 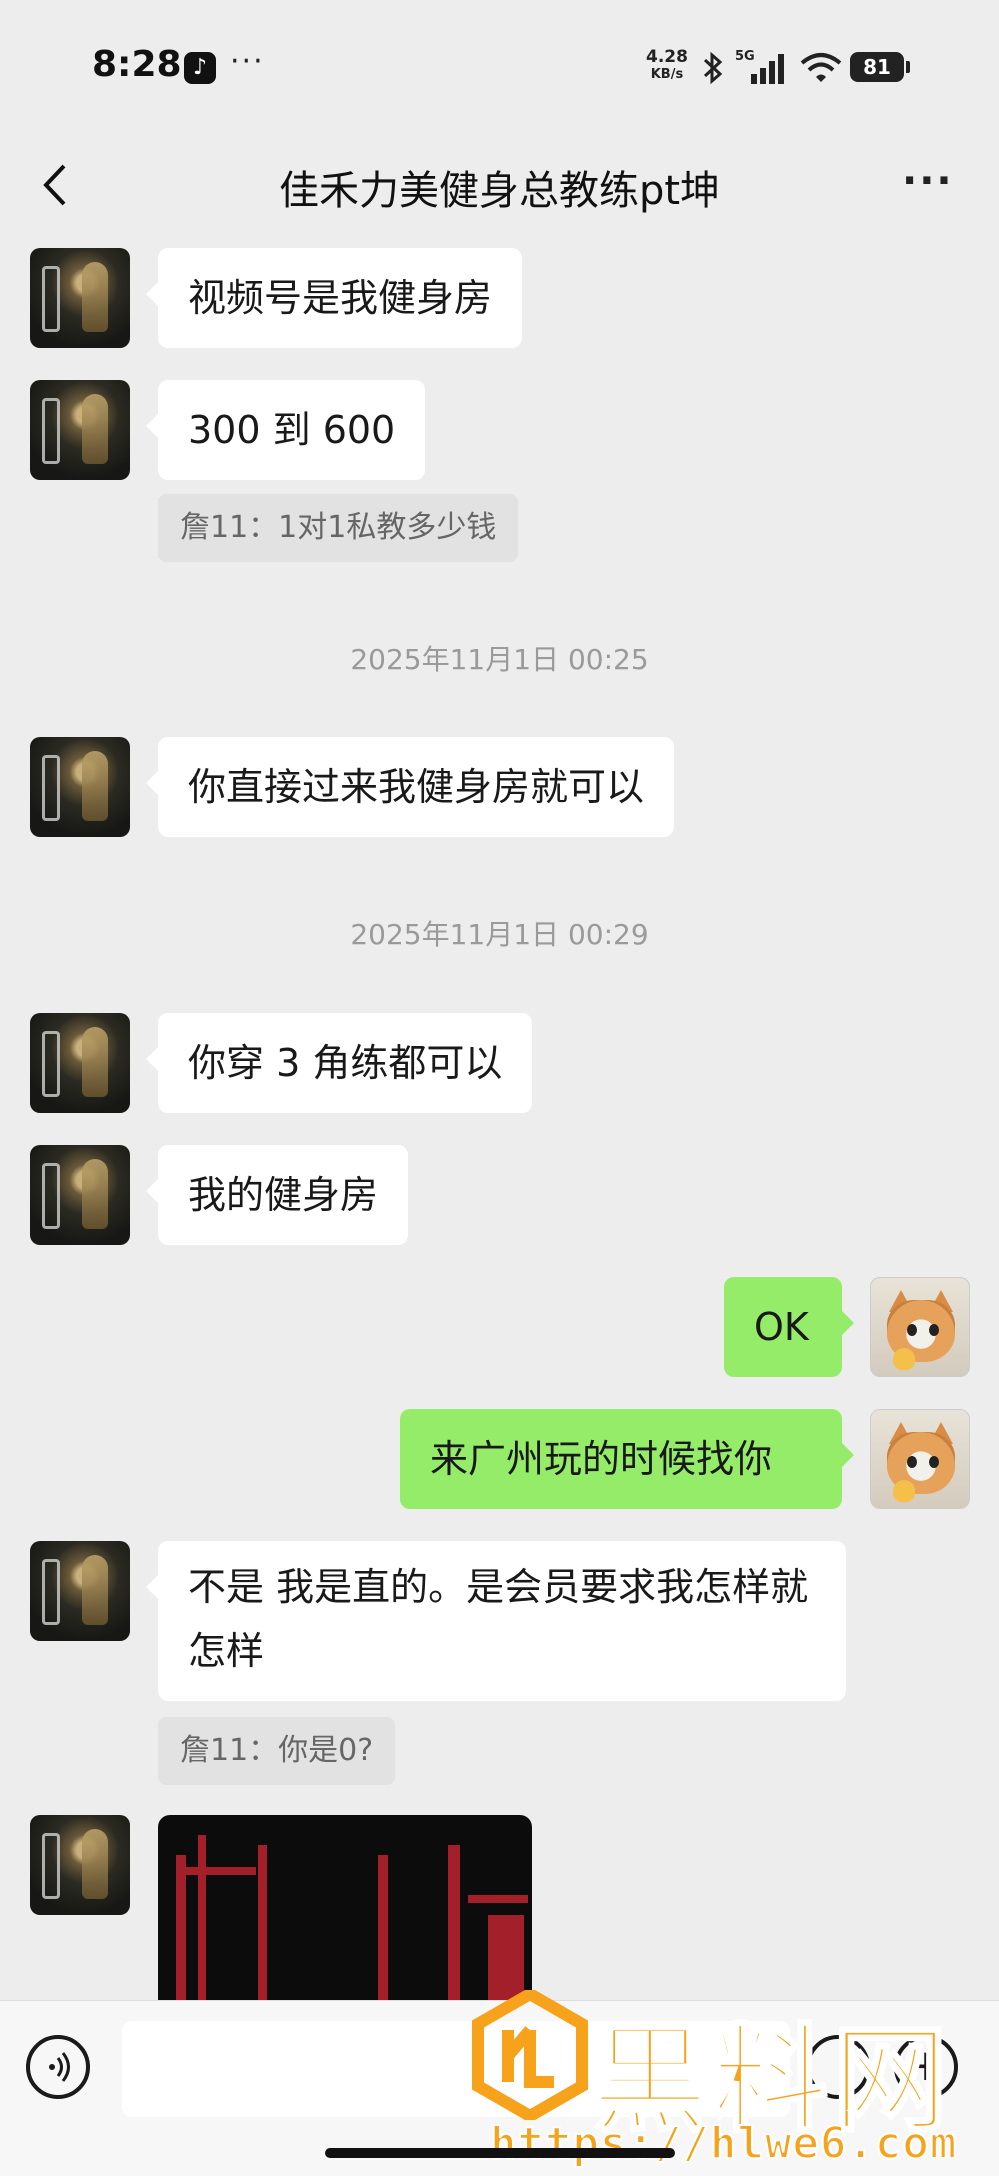 I want to click on quoted-message: 詹11：1对1私教多少钱, so click(x=338, y=528).